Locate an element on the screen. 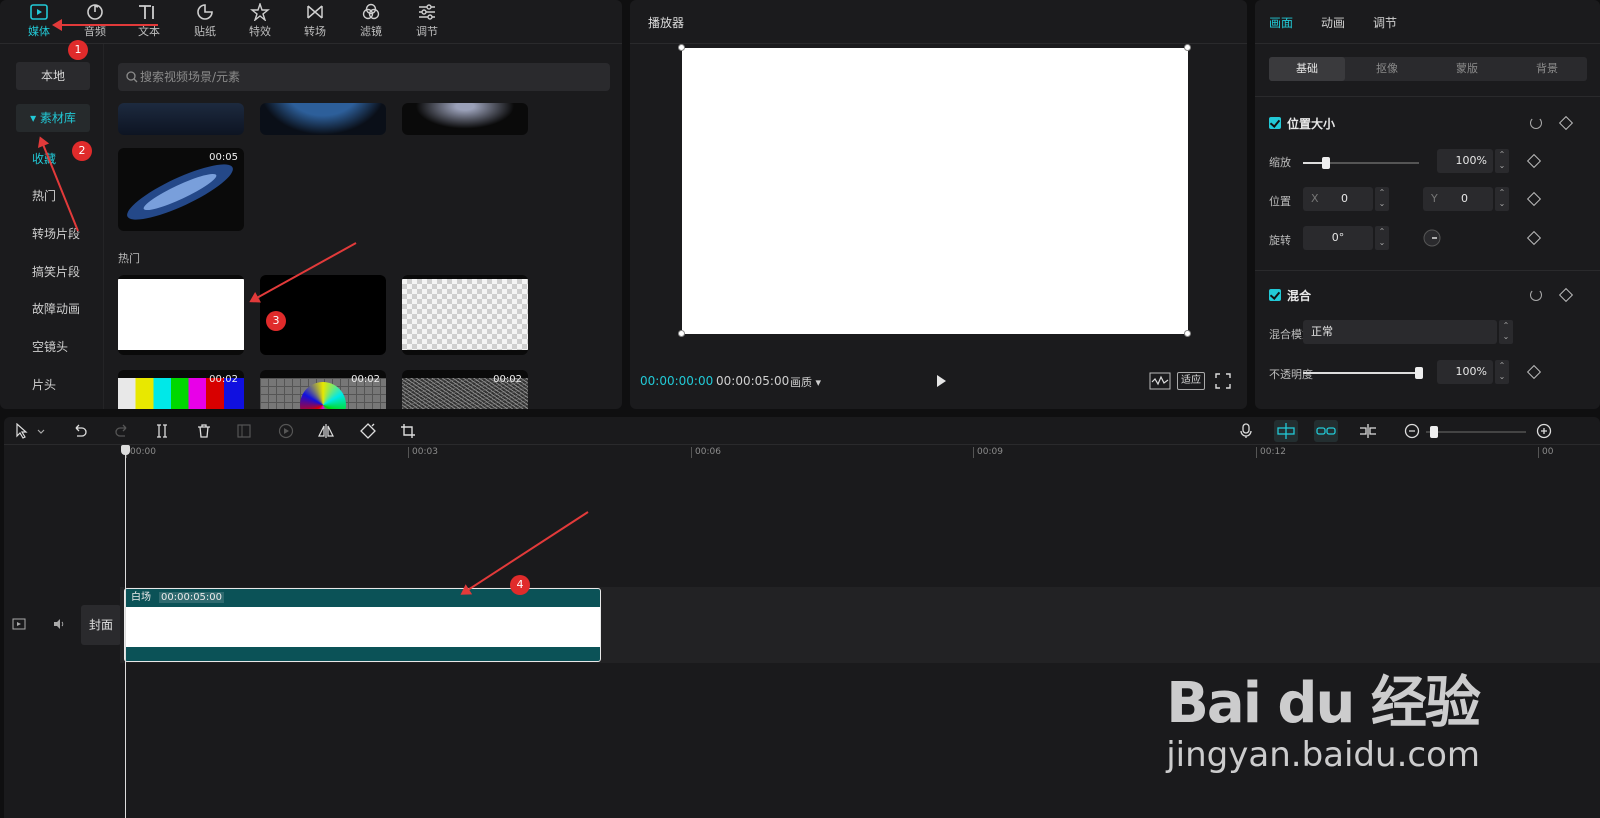 This screenshot has width=1600, height=818. snap-icon is located at coordinates (1286, 431).